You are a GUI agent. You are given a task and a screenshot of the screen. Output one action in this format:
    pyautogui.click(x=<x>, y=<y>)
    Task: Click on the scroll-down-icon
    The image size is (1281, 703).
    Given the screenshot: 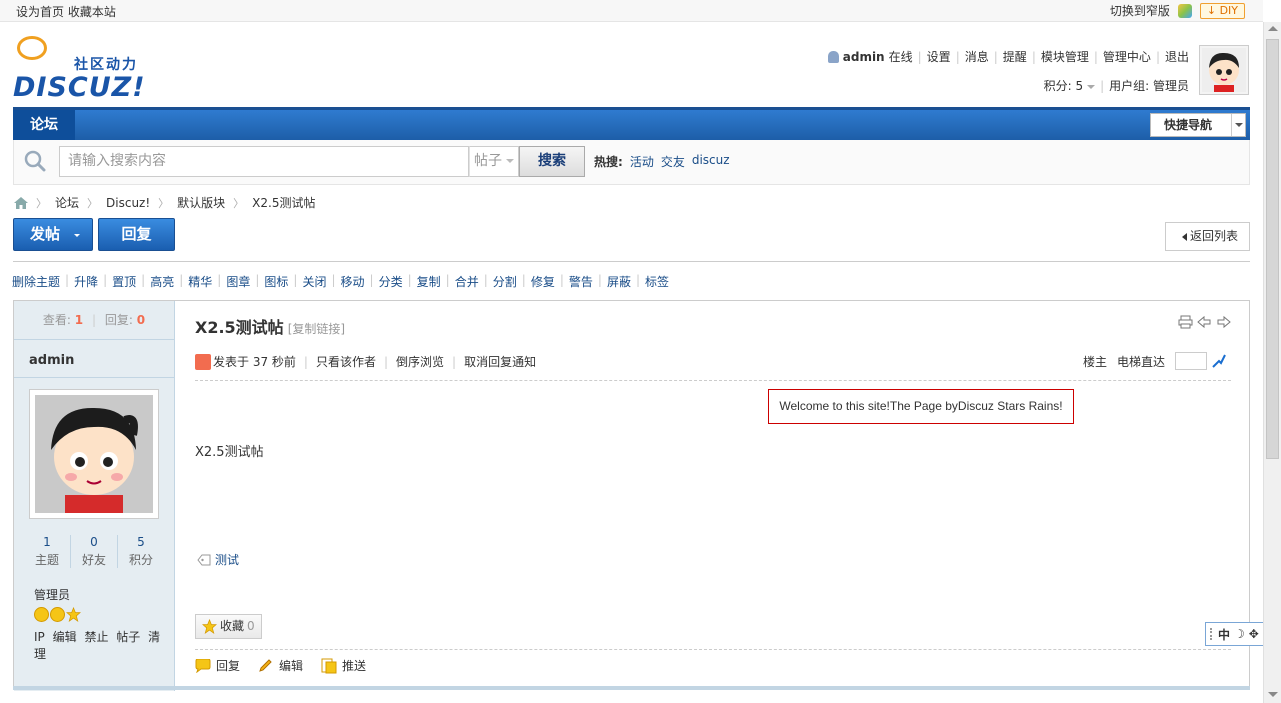 What is the action you would take?
    pyautogui.click(x=1273, y=694)
    